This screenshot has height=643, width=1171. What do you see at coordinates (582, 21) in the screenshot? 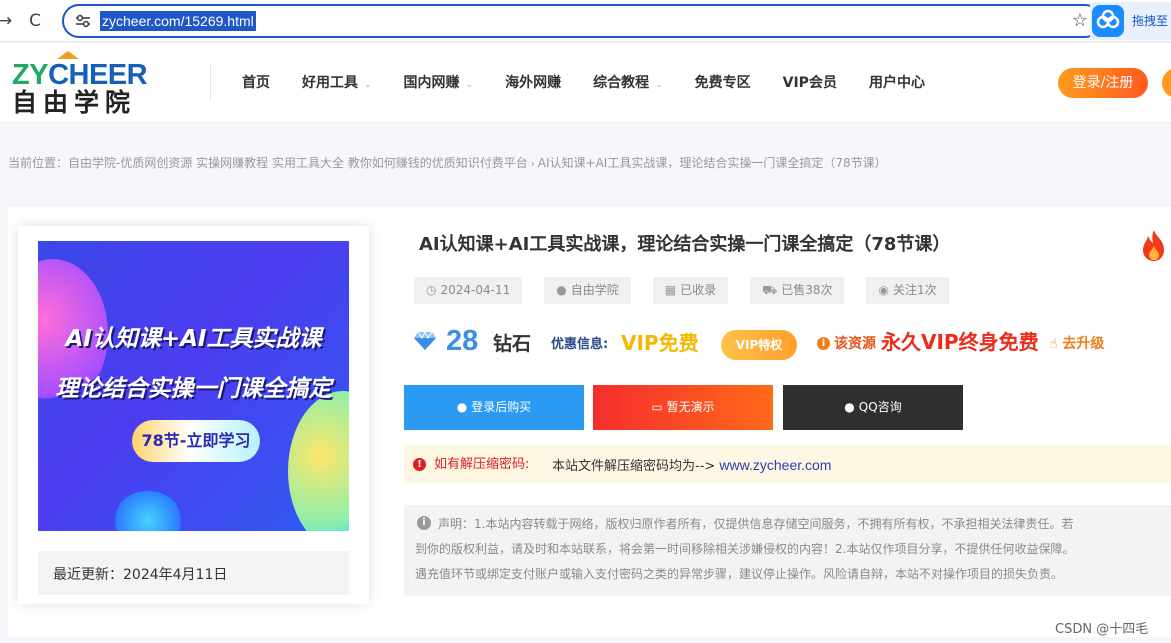
I see `address-bar: zycheer.com/15269.html ☆` at bounding box center [582, 21].